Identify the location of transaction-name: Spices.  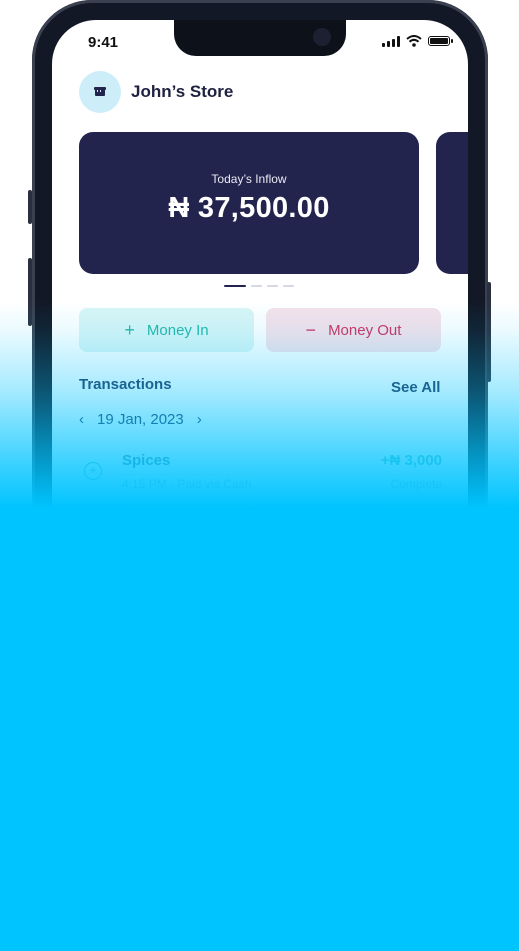
(146, 460).